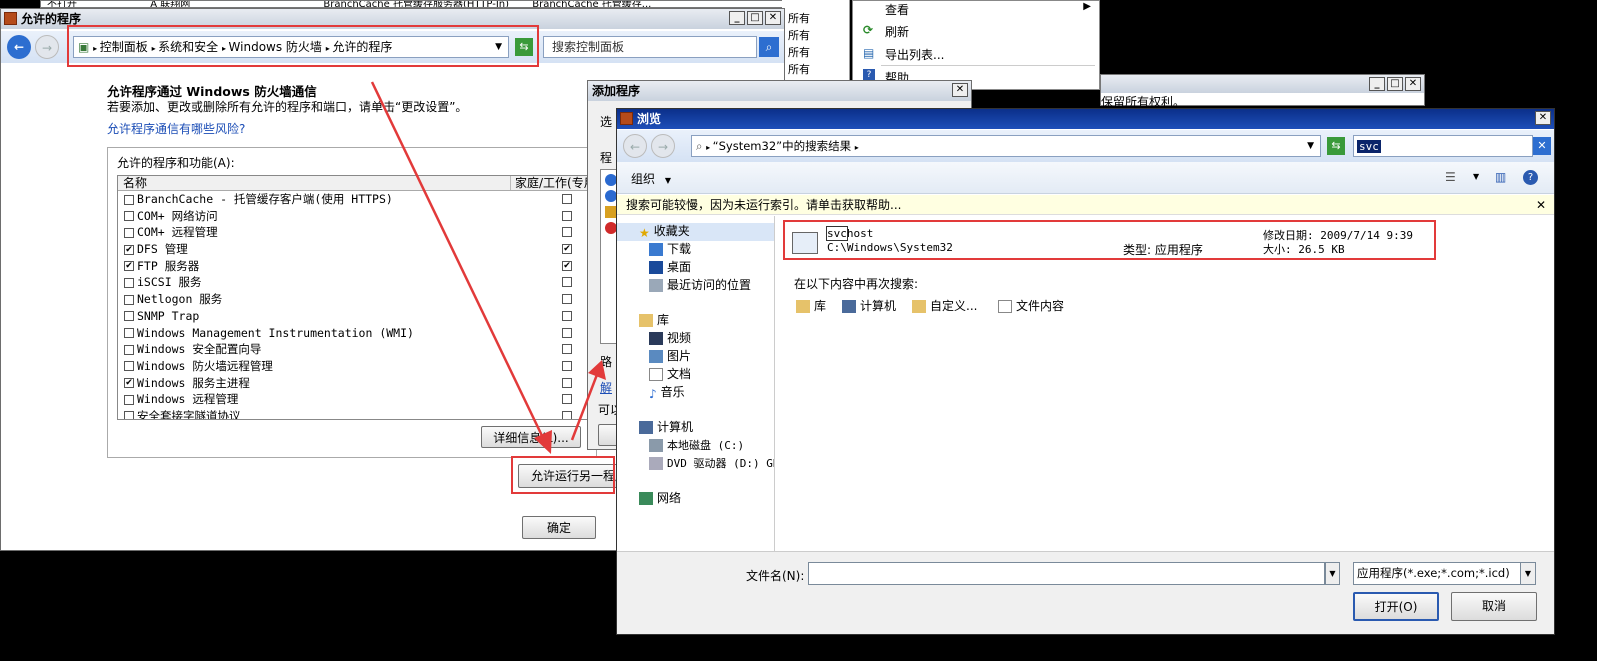  I want to click on search-again-library: 库, so click(811, 305).